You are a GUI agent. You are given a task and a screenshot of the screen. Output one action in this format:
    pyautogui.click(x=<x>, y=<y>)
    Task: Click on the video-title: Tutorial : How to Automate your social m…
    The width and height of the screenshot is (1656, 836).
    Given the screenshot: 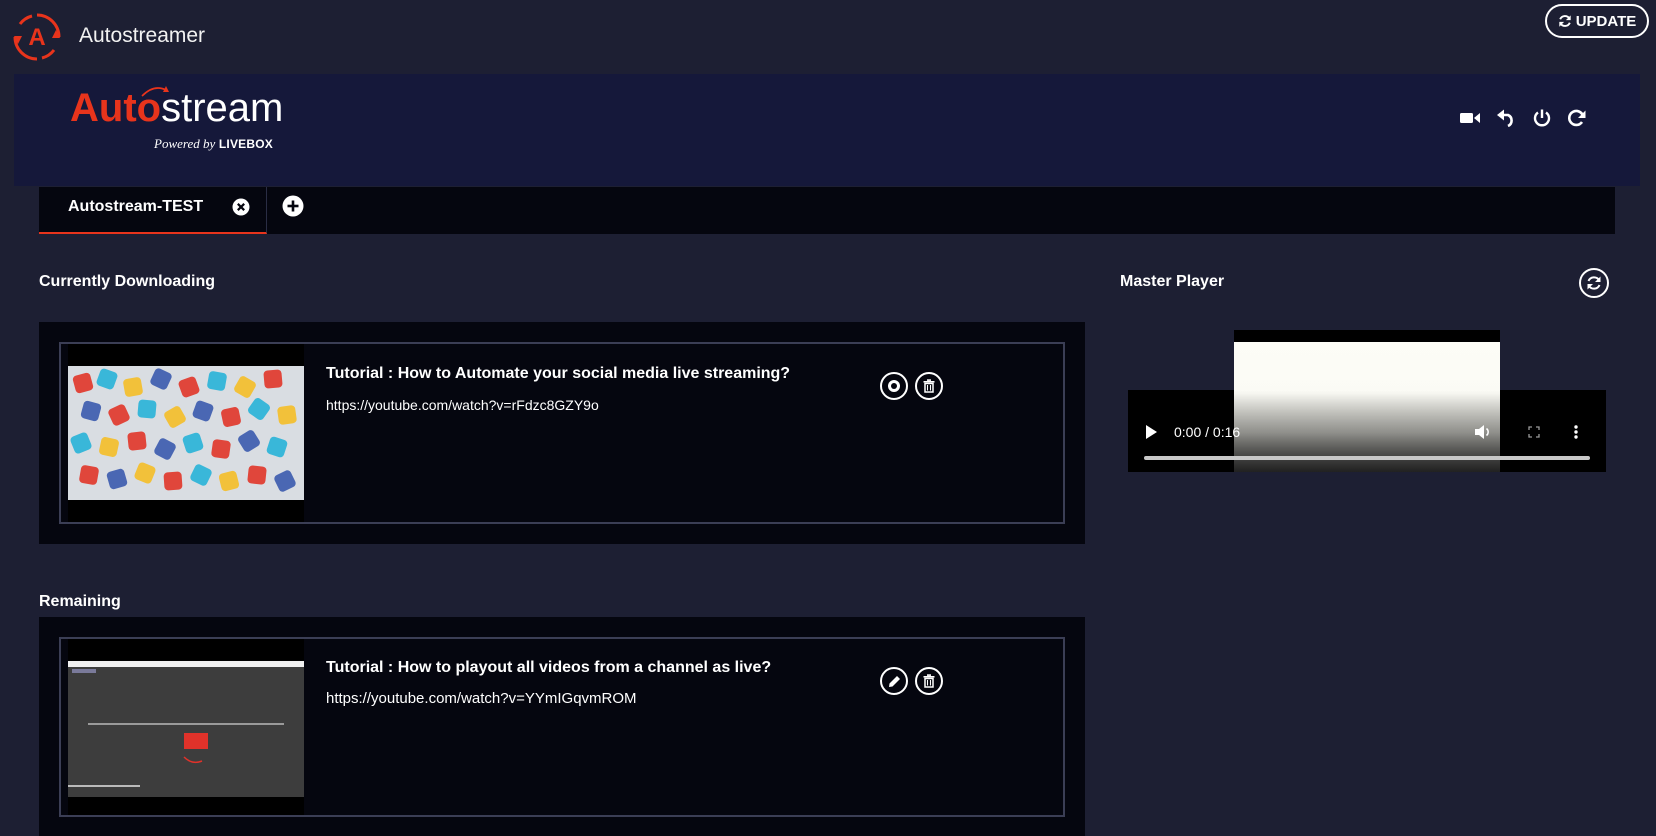 What is the action you would take?
    pyautogui.click(x=558, y=373)
    